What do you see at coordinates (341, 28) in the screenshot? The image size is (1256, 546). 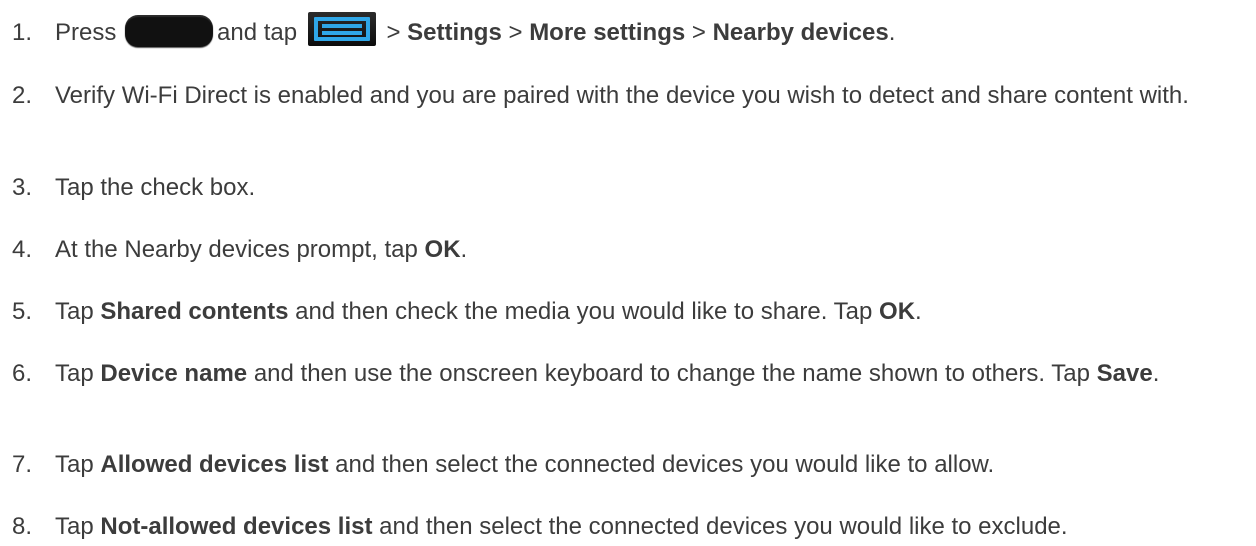 I see `menu-key-icon` at bounding box center [341, 28].